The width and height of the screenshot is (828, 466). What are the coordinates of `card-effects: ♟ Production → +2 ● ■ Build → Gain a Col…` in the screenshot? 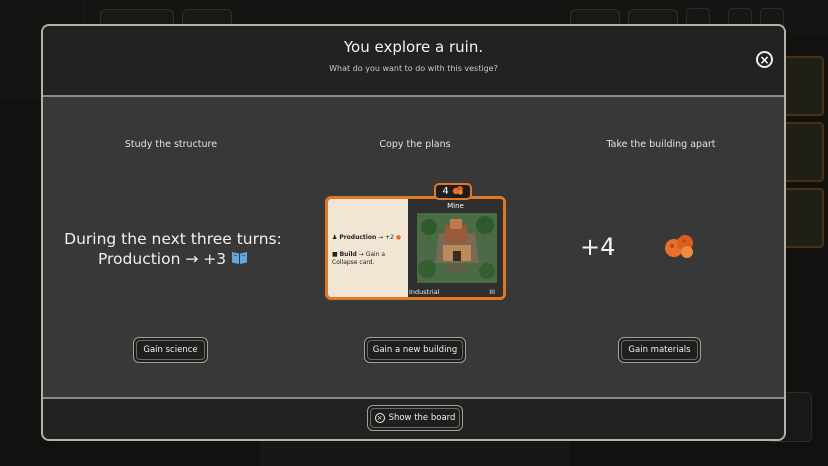 It's located at (368, 248).